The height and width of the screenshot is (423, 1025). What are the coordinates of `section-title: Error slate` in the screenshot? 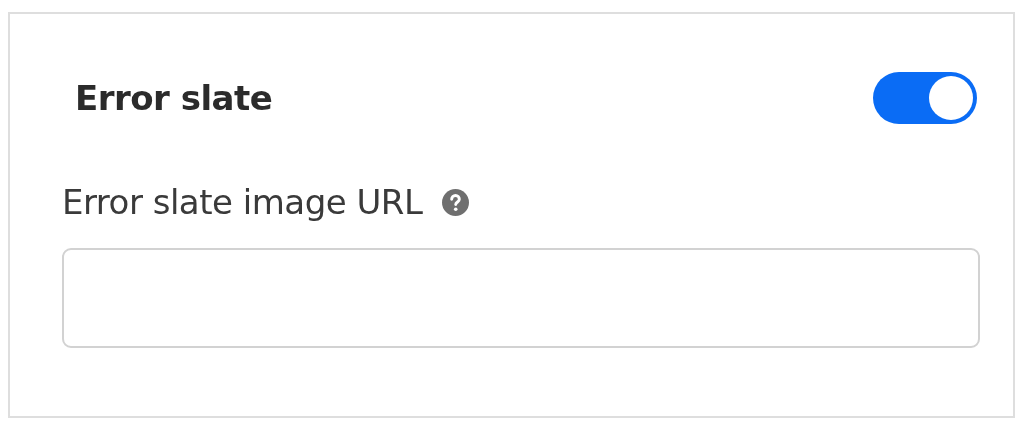 It's located at (174, 98).